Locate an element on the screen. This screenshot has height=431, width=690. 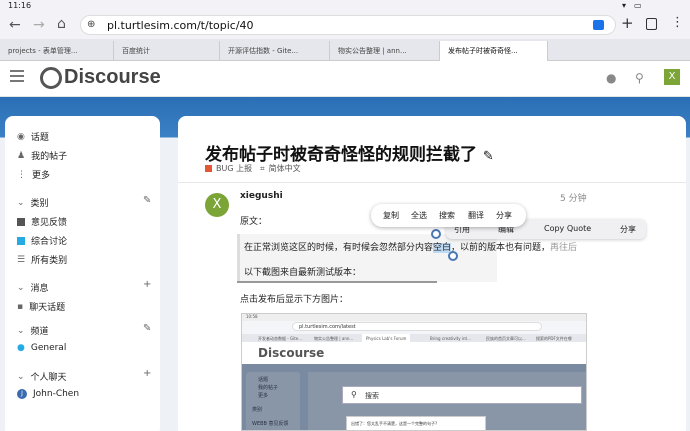
section-categories: ⌄ 类别 is located at coordinates (33, 203).